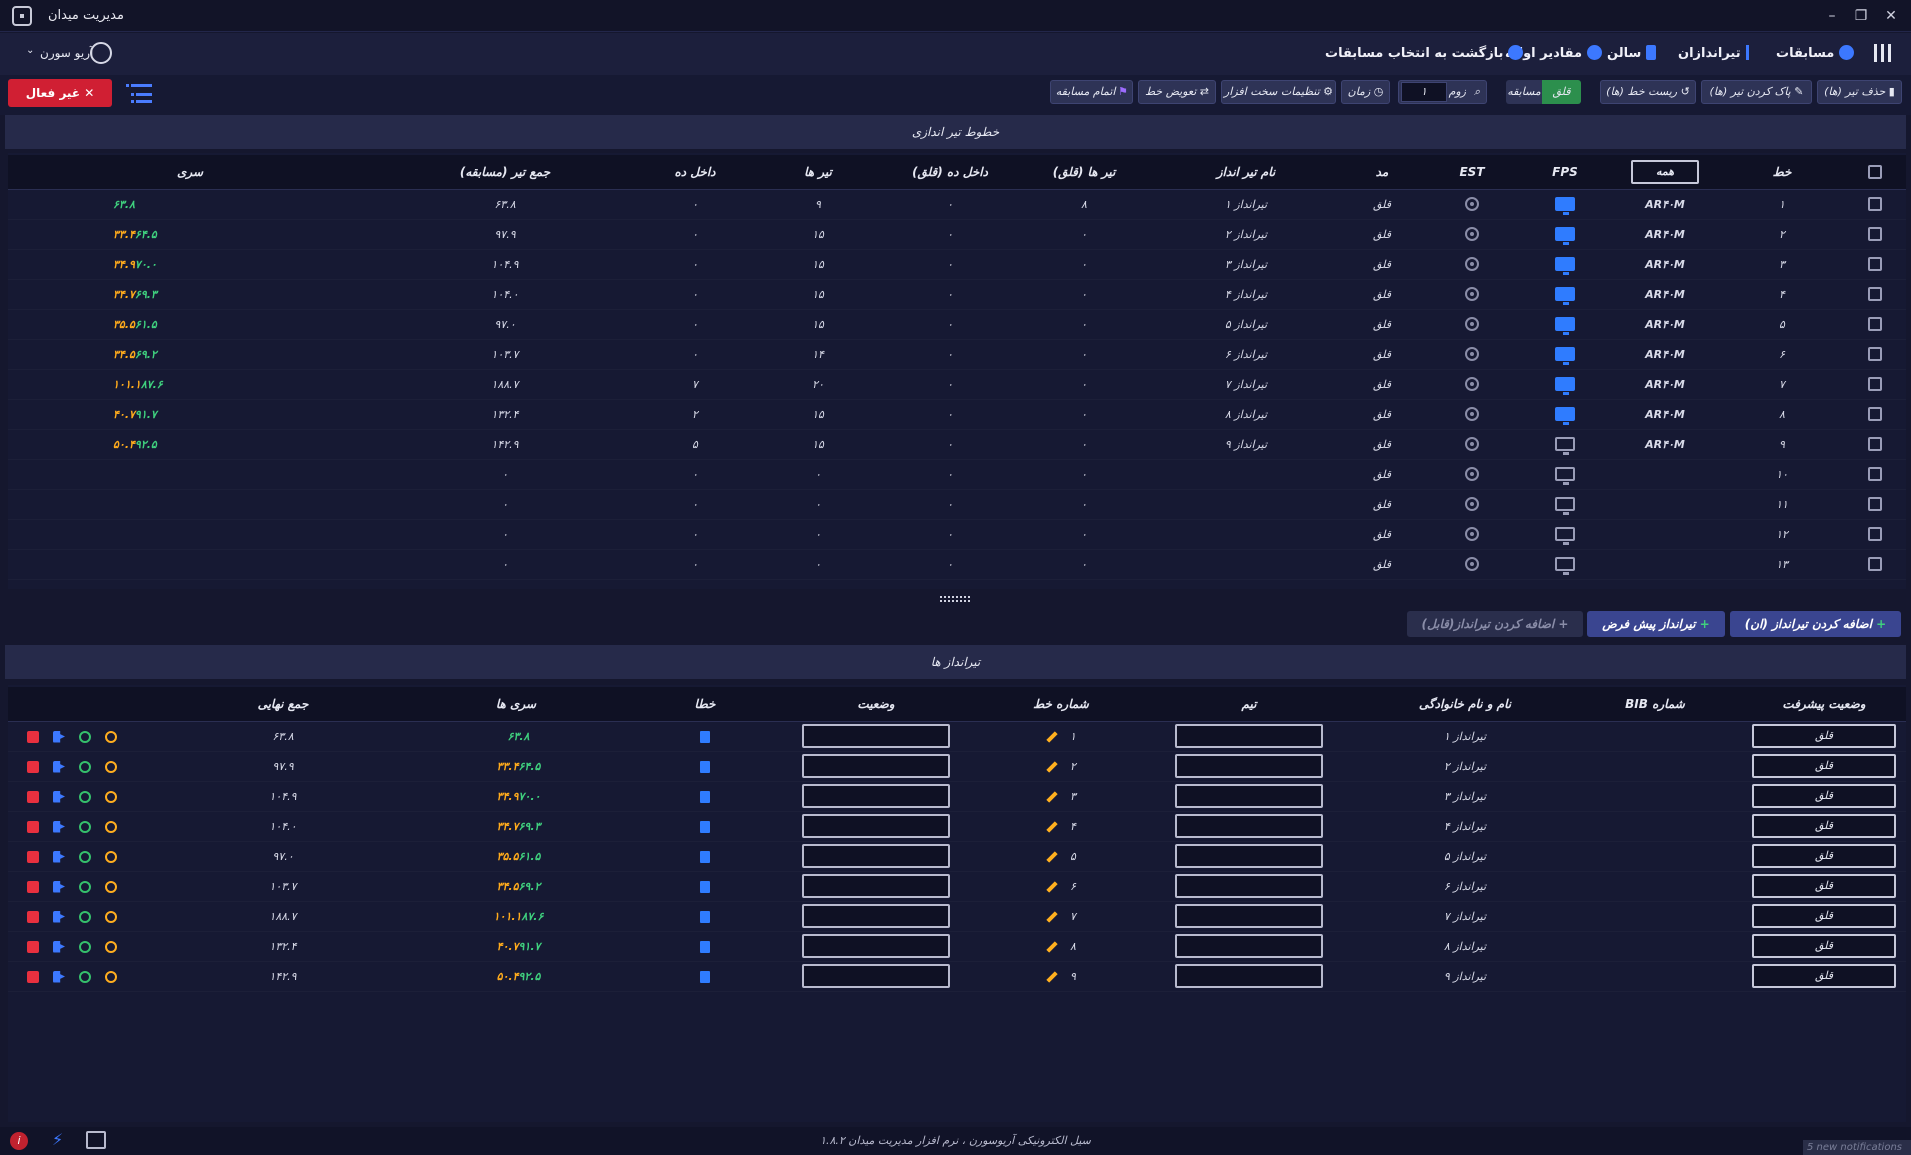  What do you see at coordinates (957, 766) in the screenshot?
I see `shooter-row: قلق تیرانداز ۲ ۲ ۳۳.۴۶۴.۵ ۹۷.۹` at bounding box center [957, 766].